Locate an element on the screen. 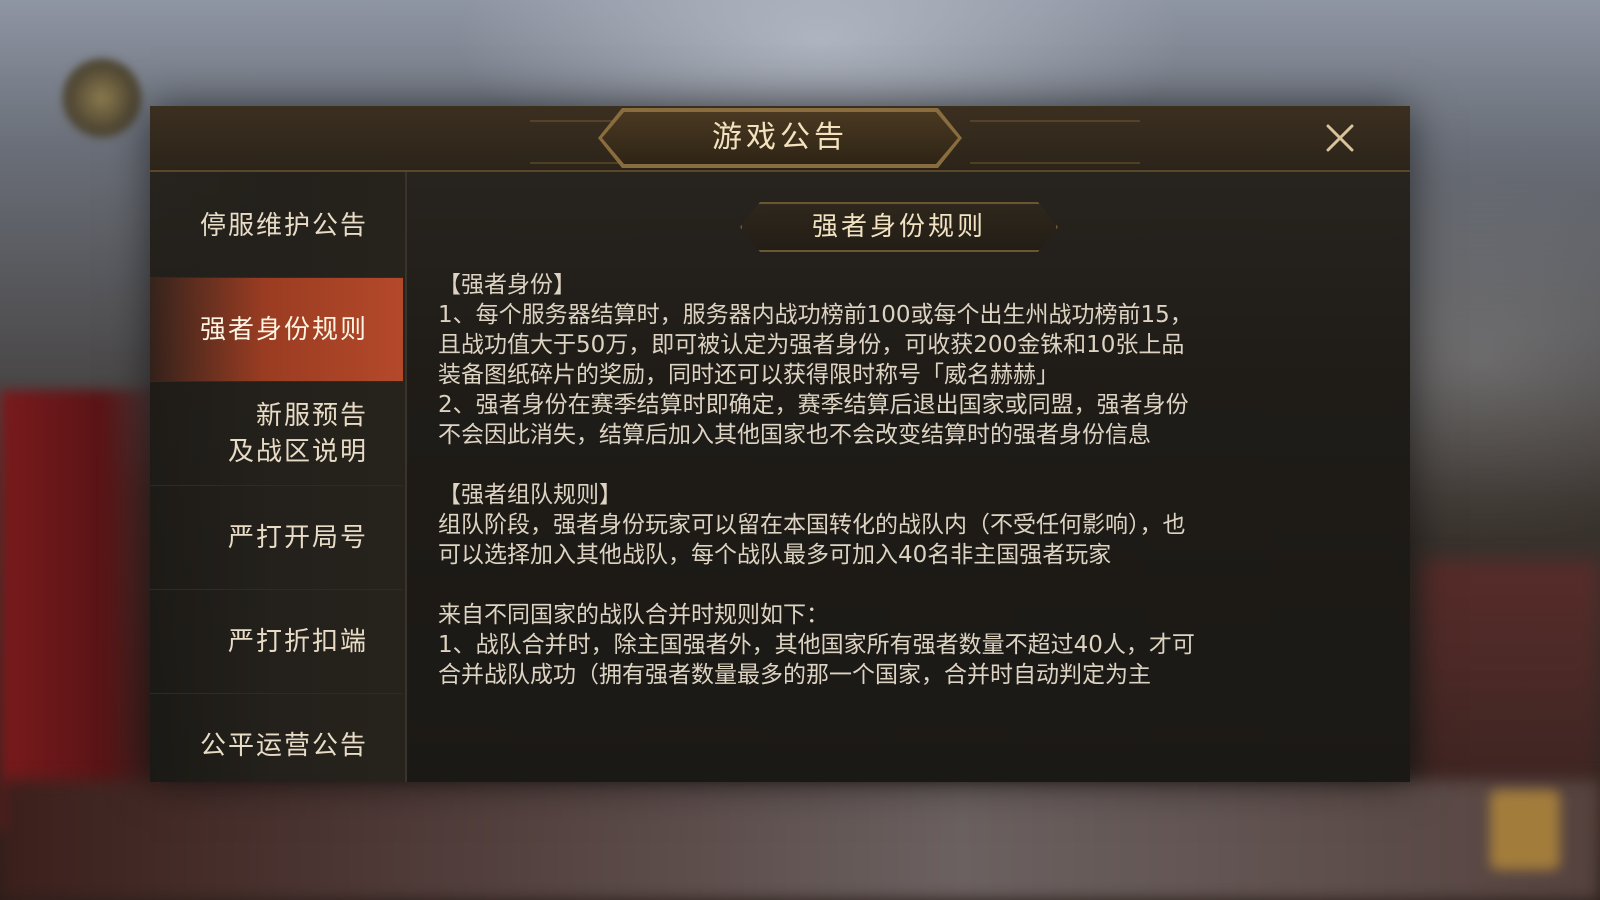 Image resolution: width=1600 pixels, height=900 pixels. article-line: 可以选择加入其他战队，每个战队最多可加入40名非主国强者玩家 is located at coordinates (775, 555).